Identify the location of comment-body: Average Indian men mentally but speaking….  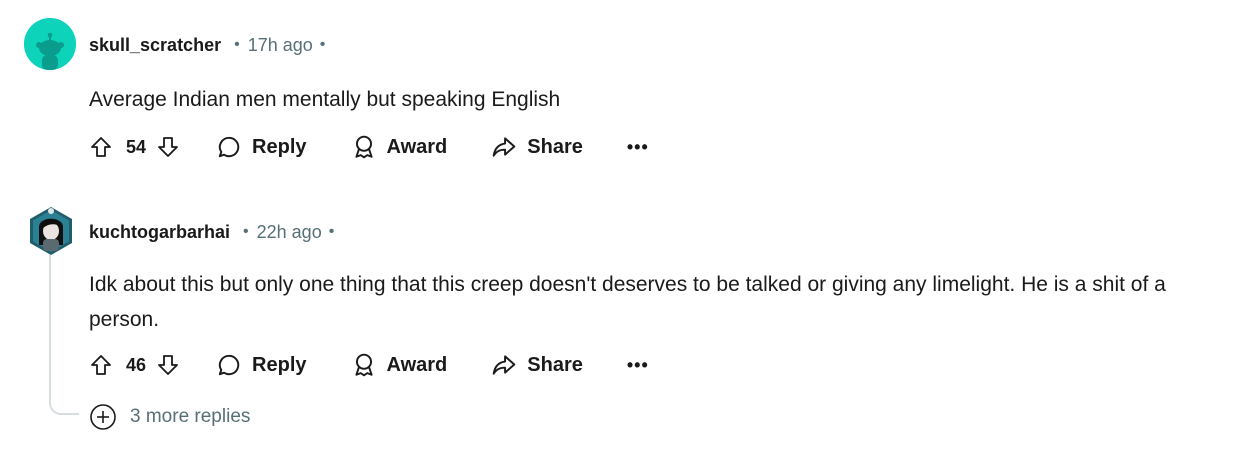
(325, 99).